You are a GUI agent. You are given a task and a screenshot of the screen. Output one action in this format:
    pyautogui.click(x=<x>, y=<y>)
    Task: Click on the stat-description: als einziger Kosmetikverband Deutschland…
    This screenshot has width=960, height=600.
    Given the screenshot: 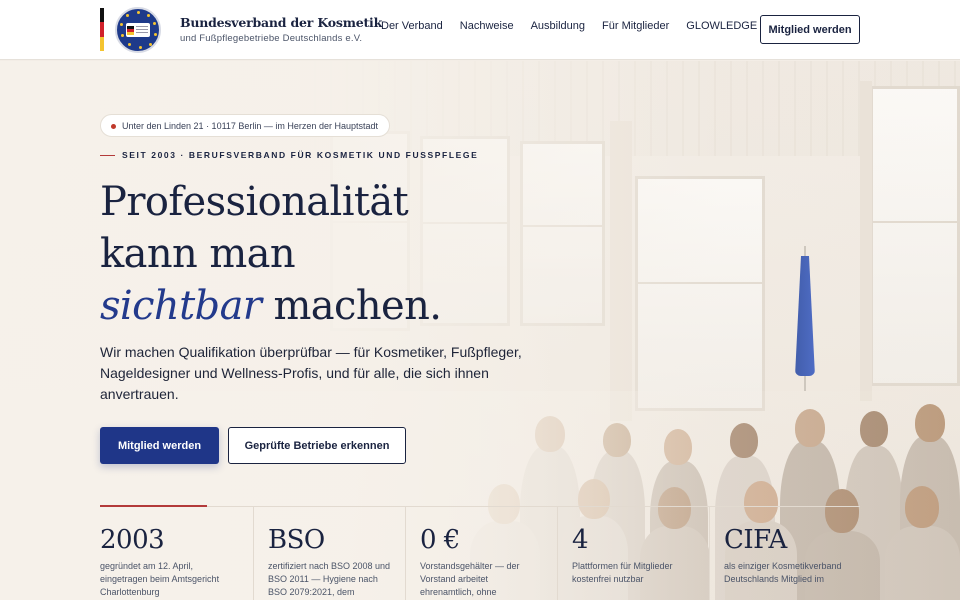 What is the action you would take?
    pyautogui.click(x=783, y=572)
    